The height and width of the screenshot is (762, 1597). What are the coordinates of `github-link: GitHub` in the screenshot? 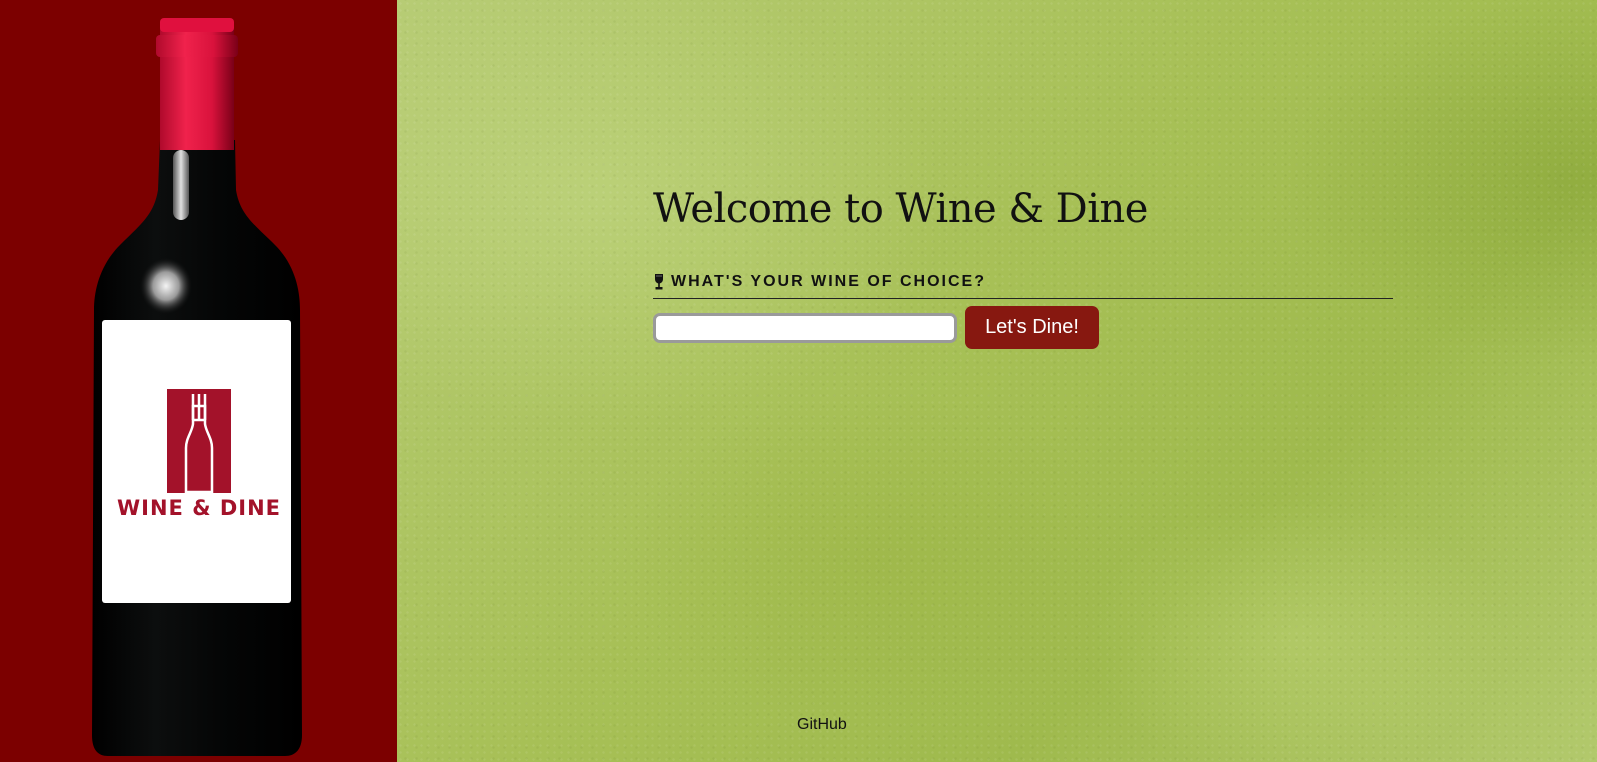 It's located at (822, 725).